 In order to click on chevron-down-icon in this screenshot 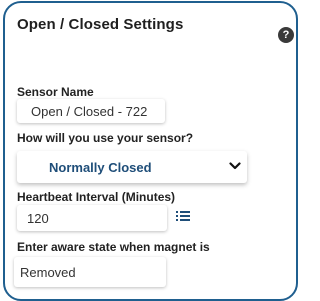, I will do `click(235, 166)`.